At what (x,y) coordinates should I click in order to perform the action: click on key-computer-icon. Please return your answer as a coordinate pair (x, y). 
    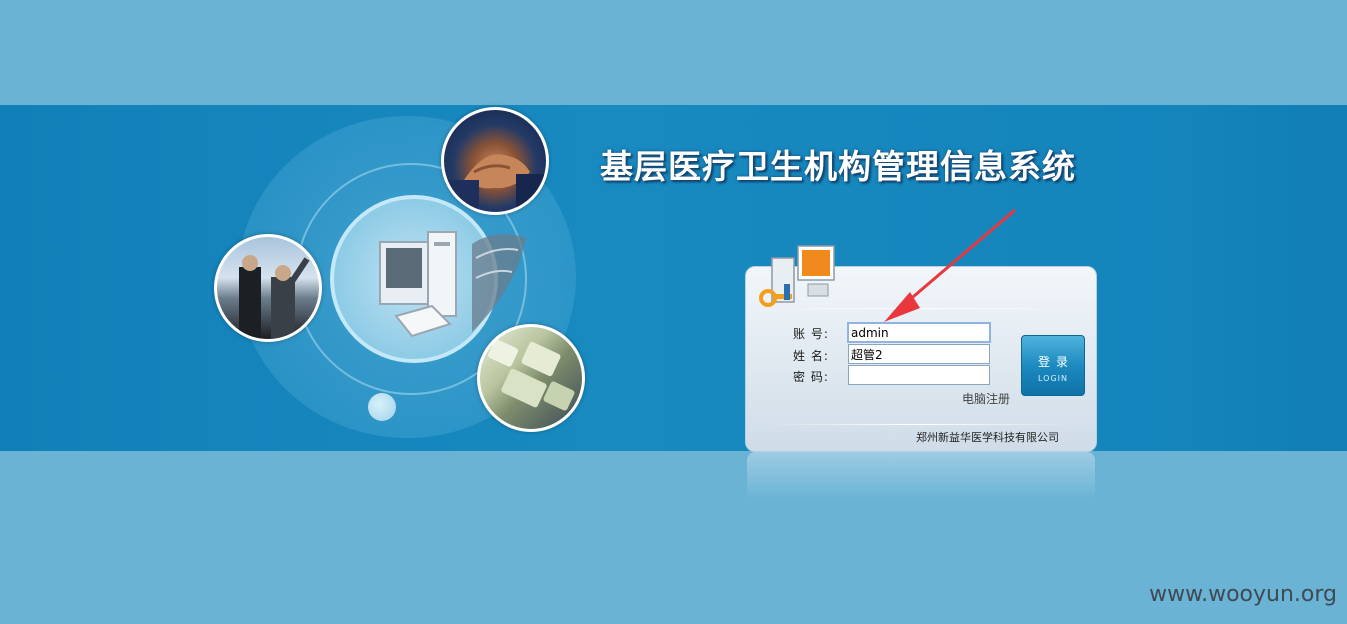
    Looking at the image, I should click on (797, 276).